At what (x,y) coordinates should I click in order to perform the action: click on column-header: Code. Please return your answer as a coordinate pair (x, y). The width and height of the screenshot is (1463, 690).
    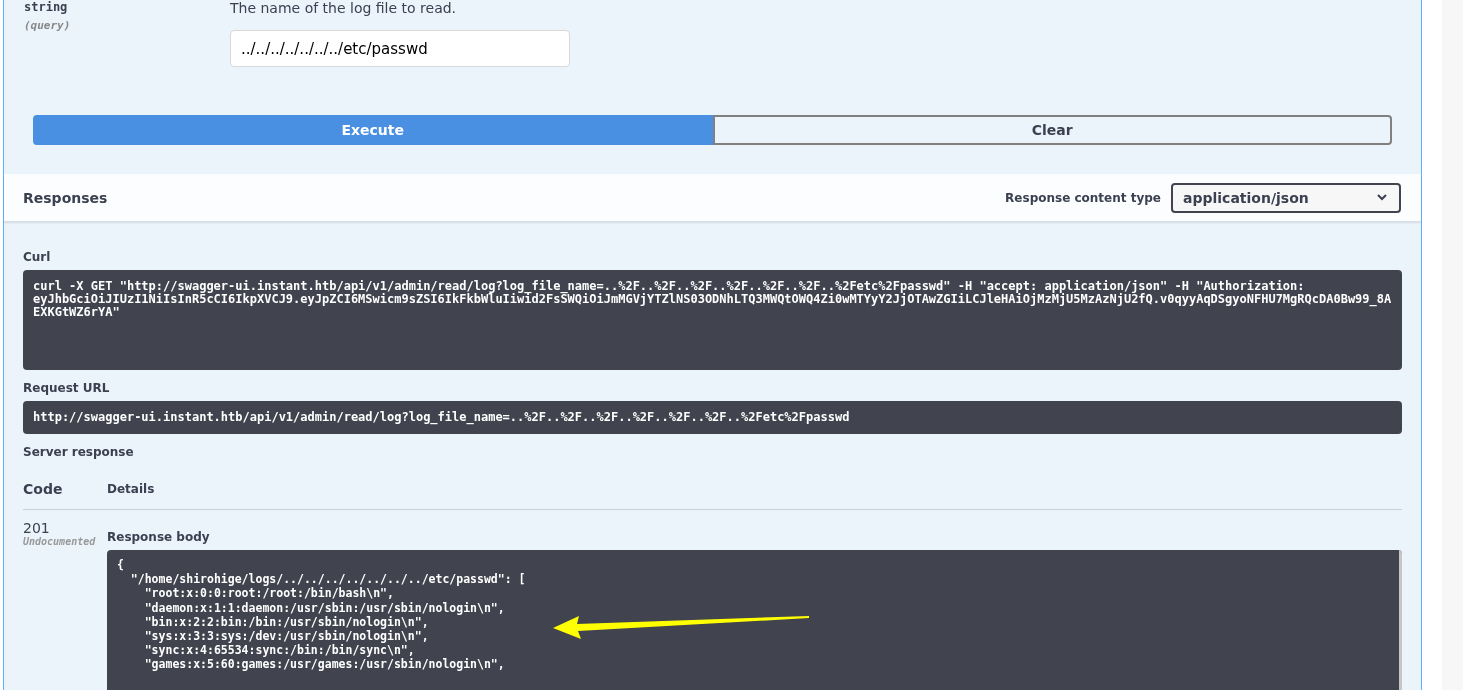
    Looking at the image, I should click on (43, 489).